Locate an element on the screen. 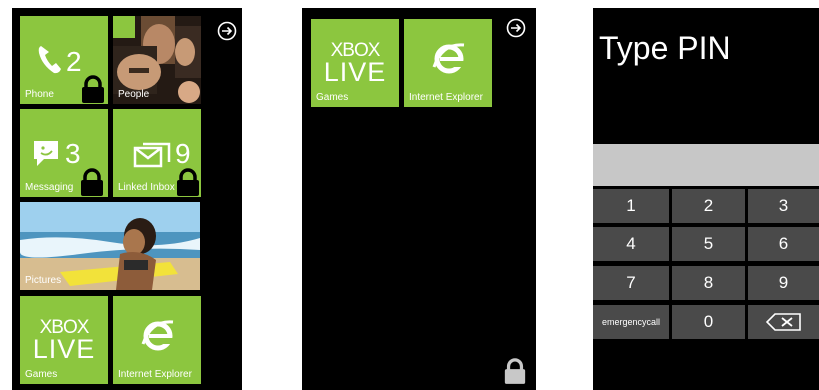 The width and height of the screenshot is (819, 390). pin-input is located at coordinates (706, 165).